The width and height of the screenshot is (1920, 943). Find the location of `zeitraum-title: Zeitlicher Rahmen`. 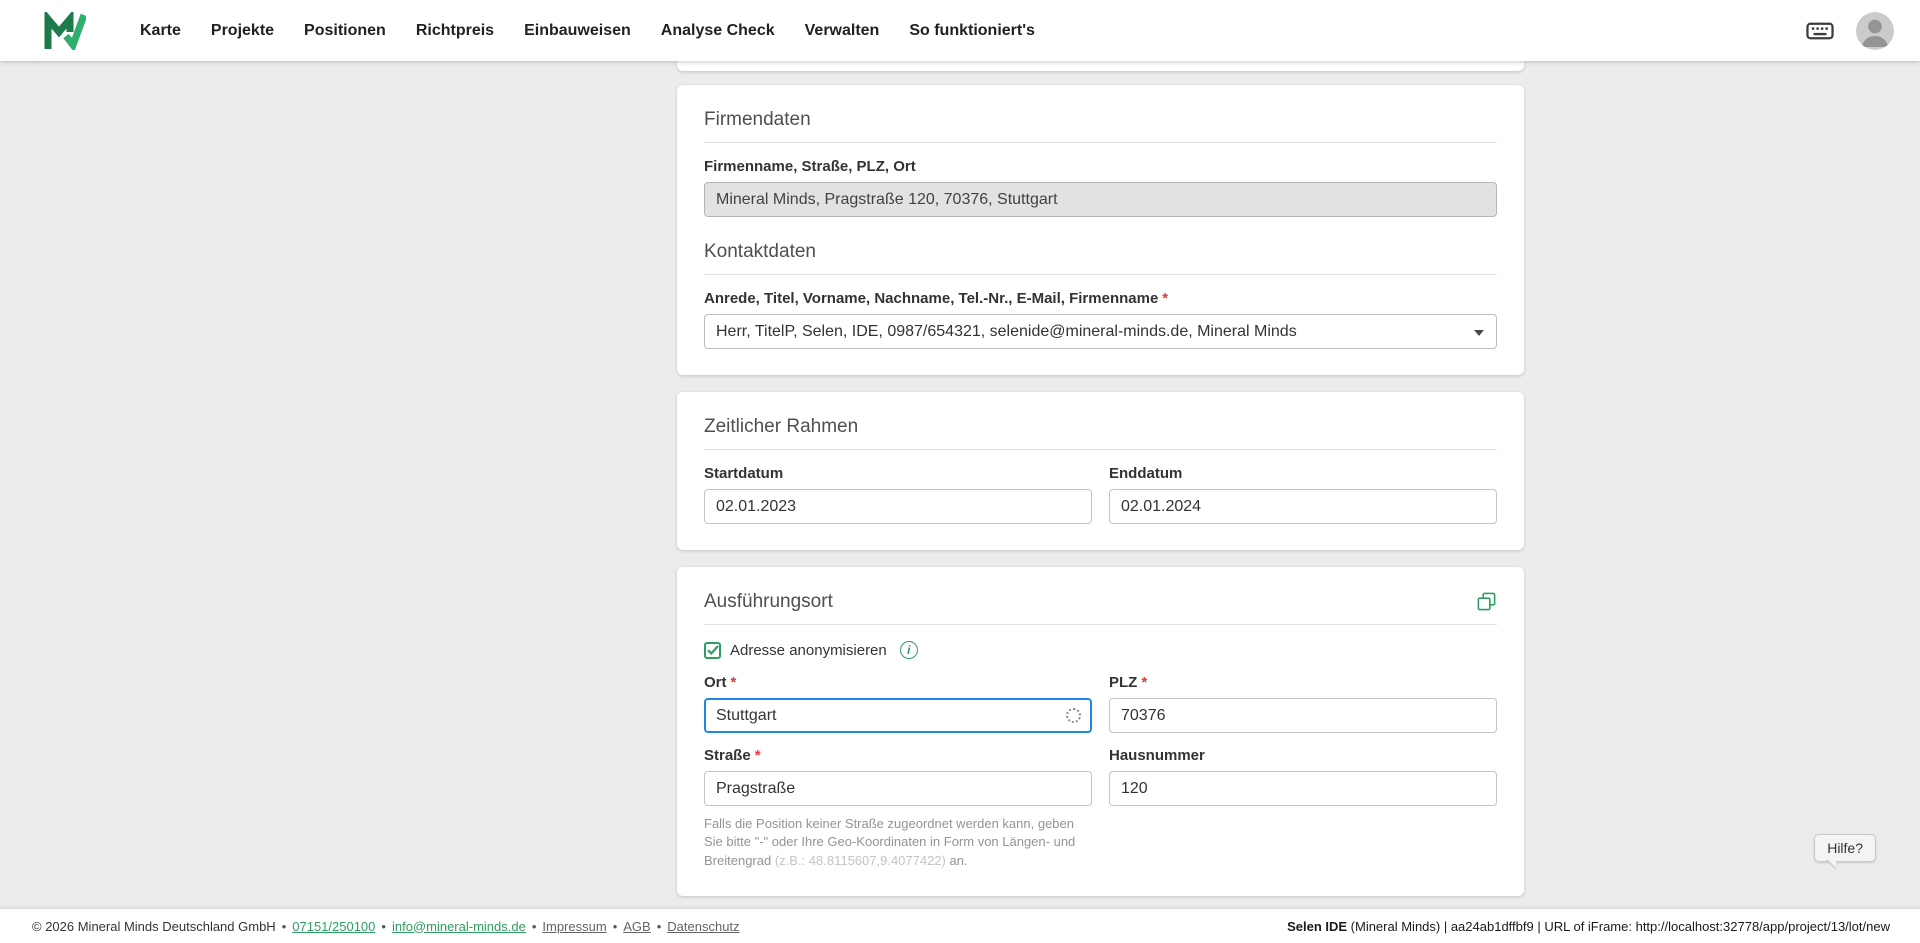

zeitraum-title: Zeitlicher Rahmen is located at coordinates (1100, 433).